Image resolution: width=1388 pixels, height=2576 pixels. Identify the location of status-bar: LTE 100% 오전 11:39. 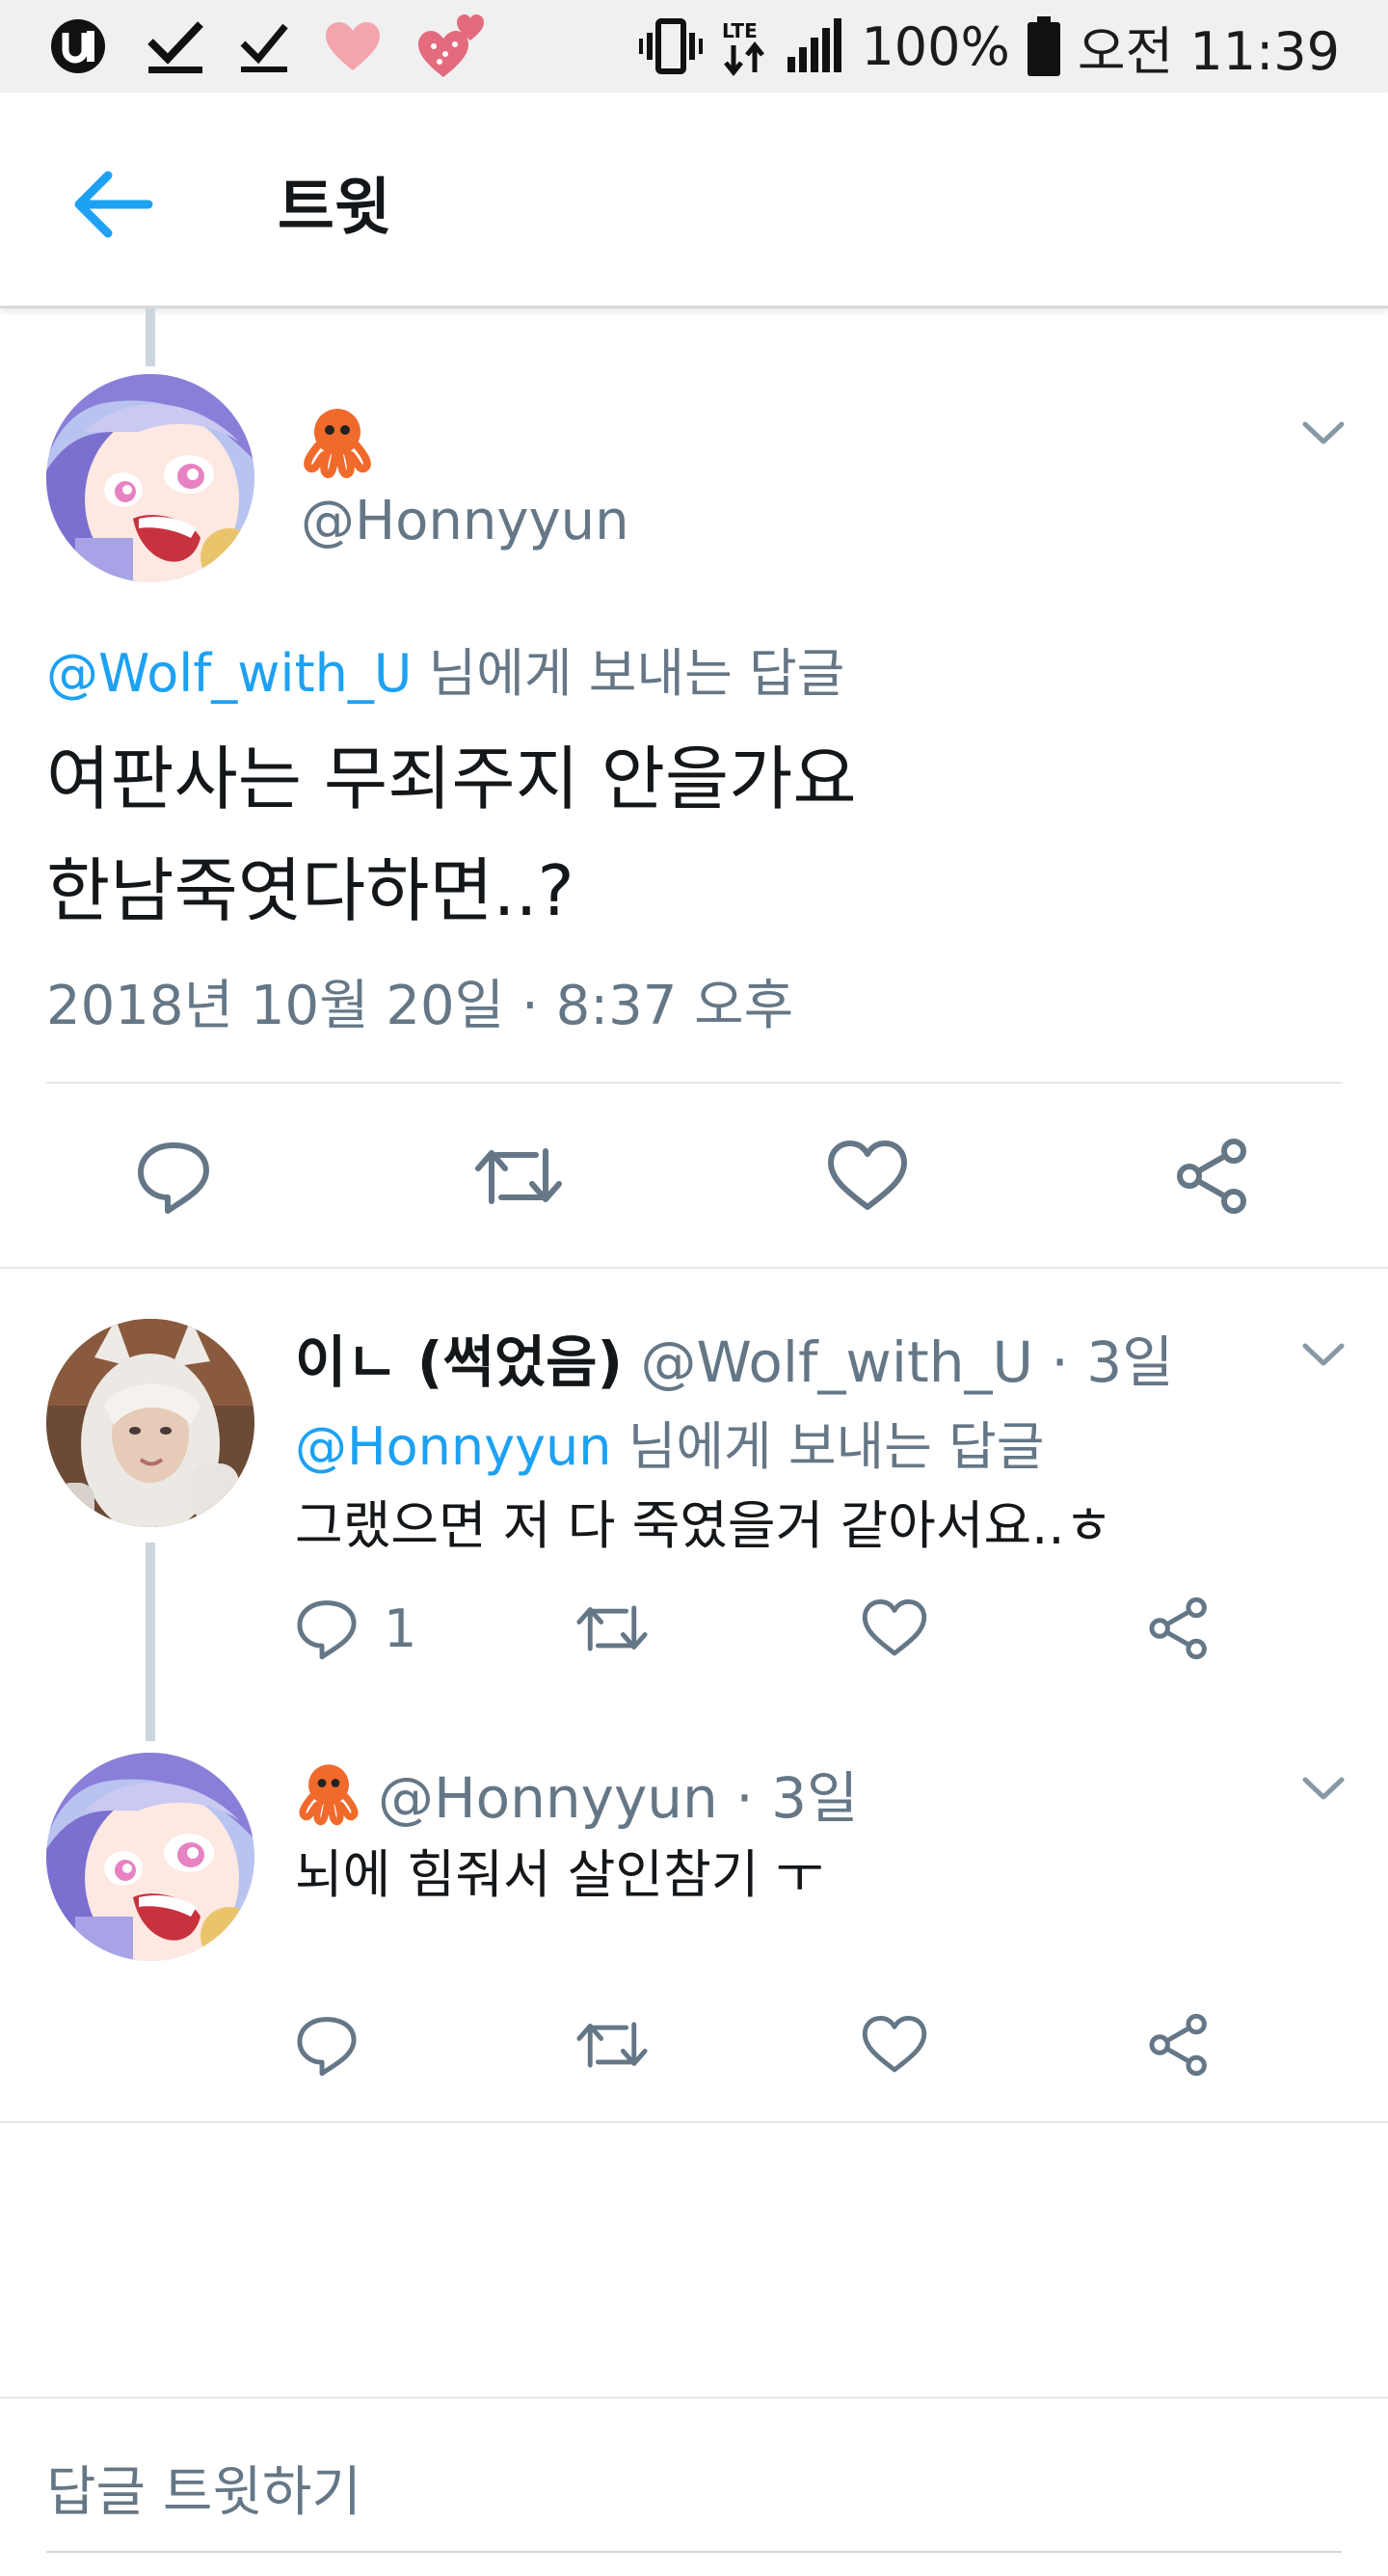
(694, 47).